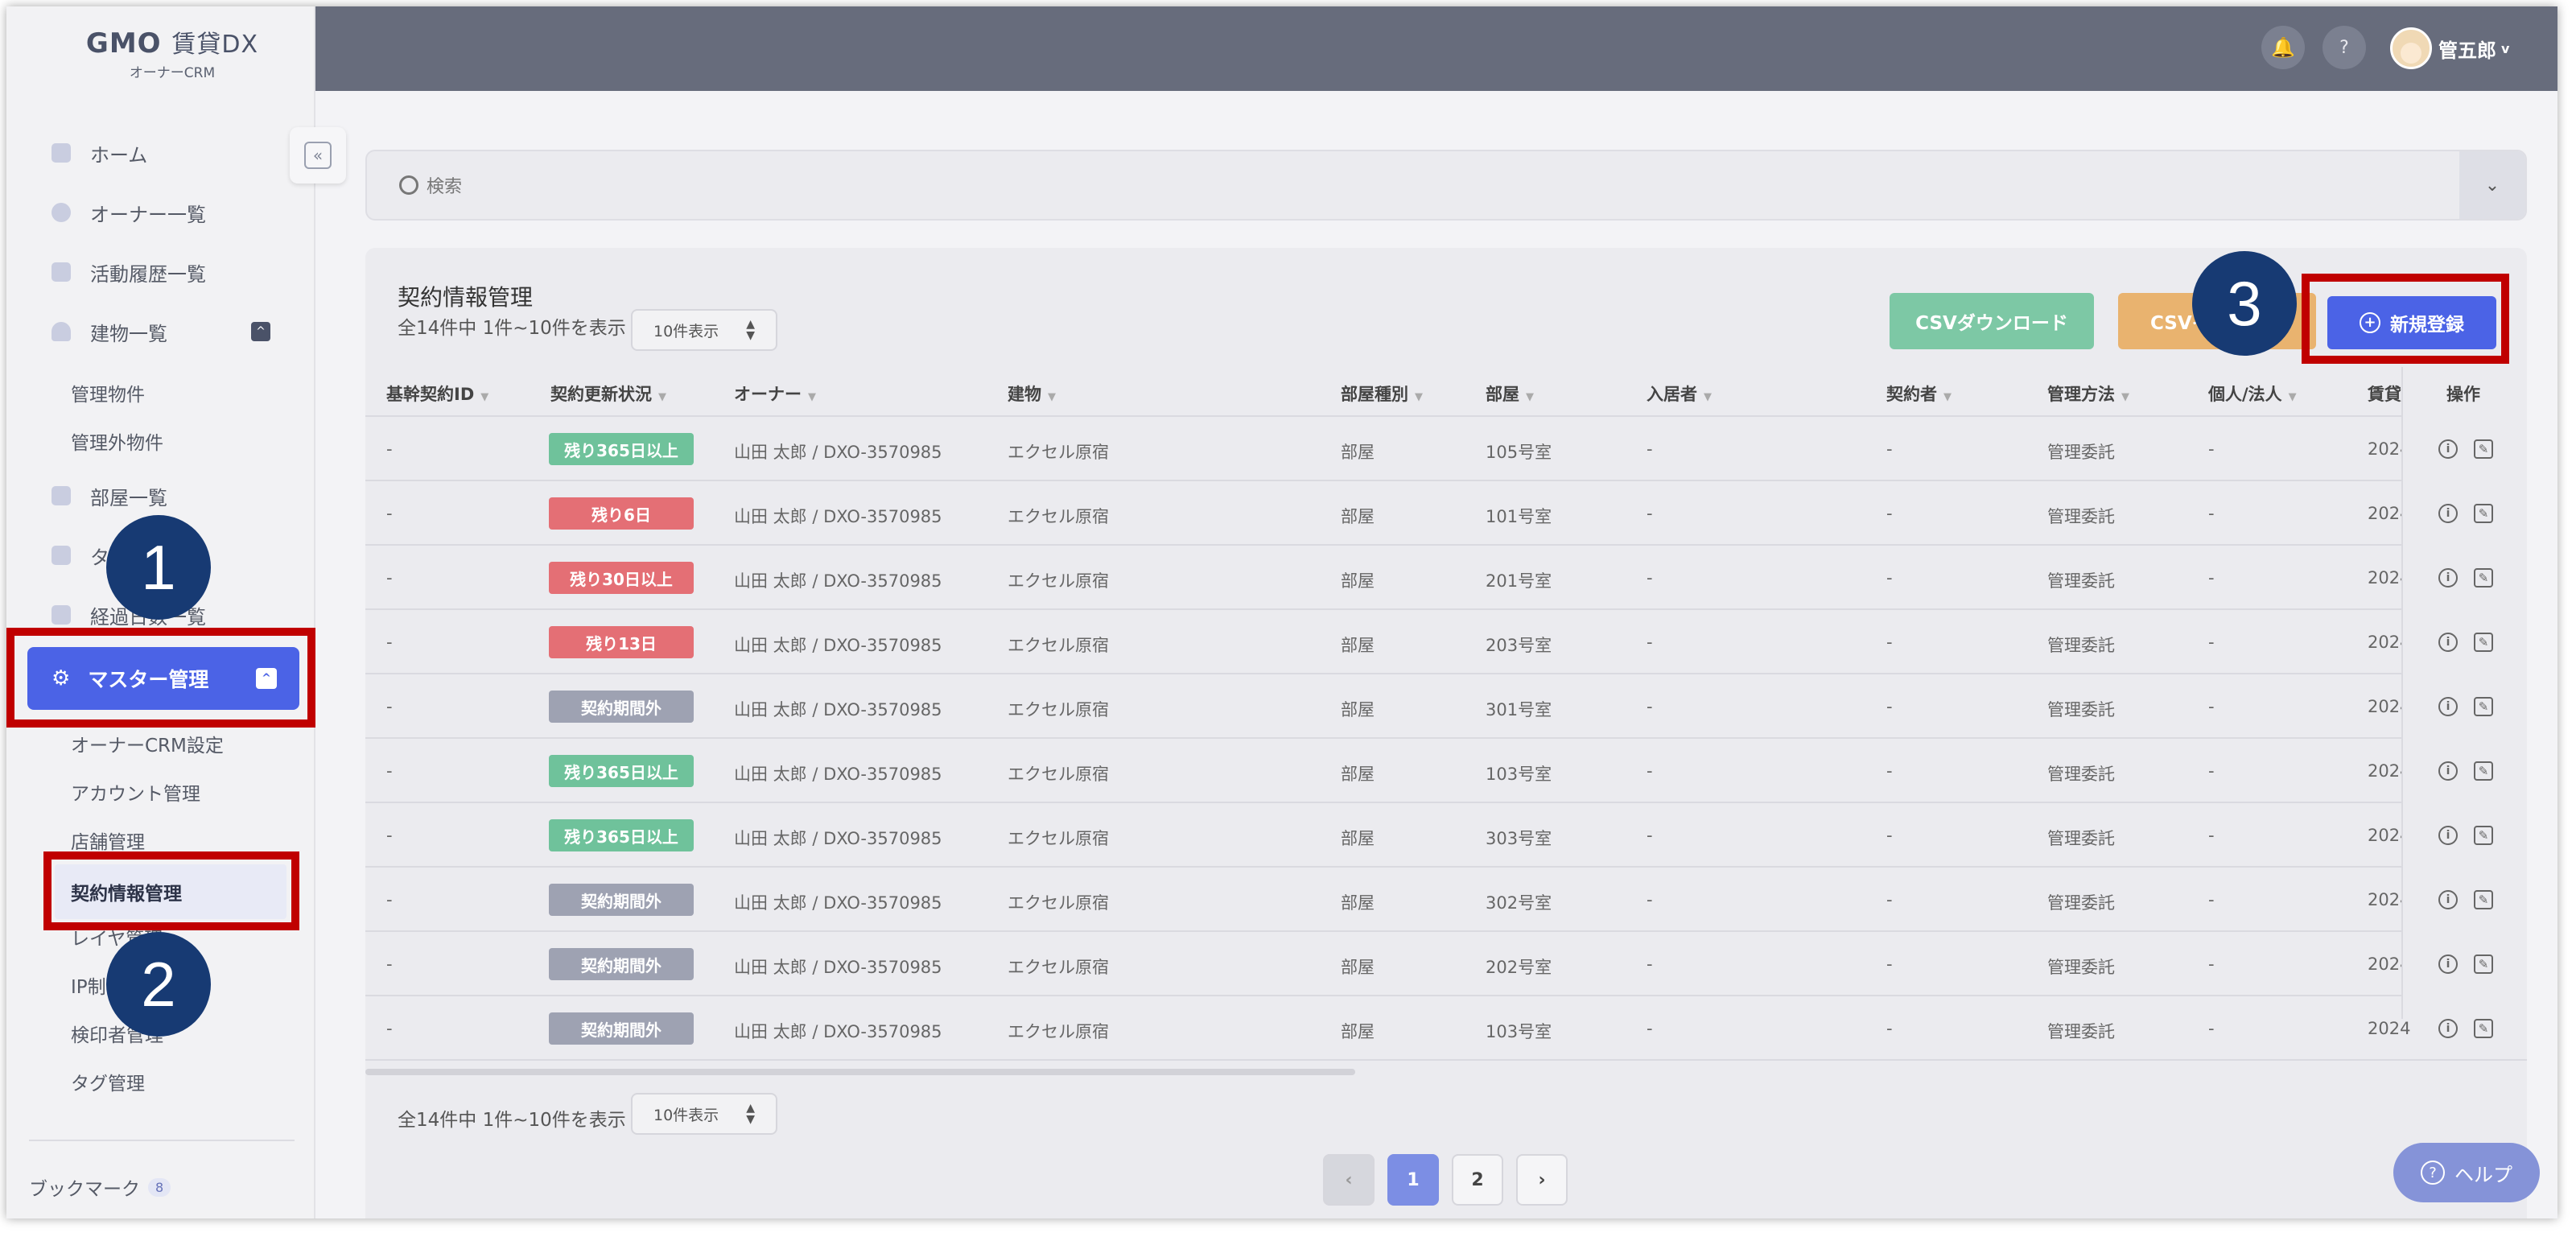 Image resolution: width=2576 pixels, height=1241 pixels. What do you see at coordinates (389, 1029) in the screenshot?
I see `cell-id: -` at bounding box center [389, 1029].